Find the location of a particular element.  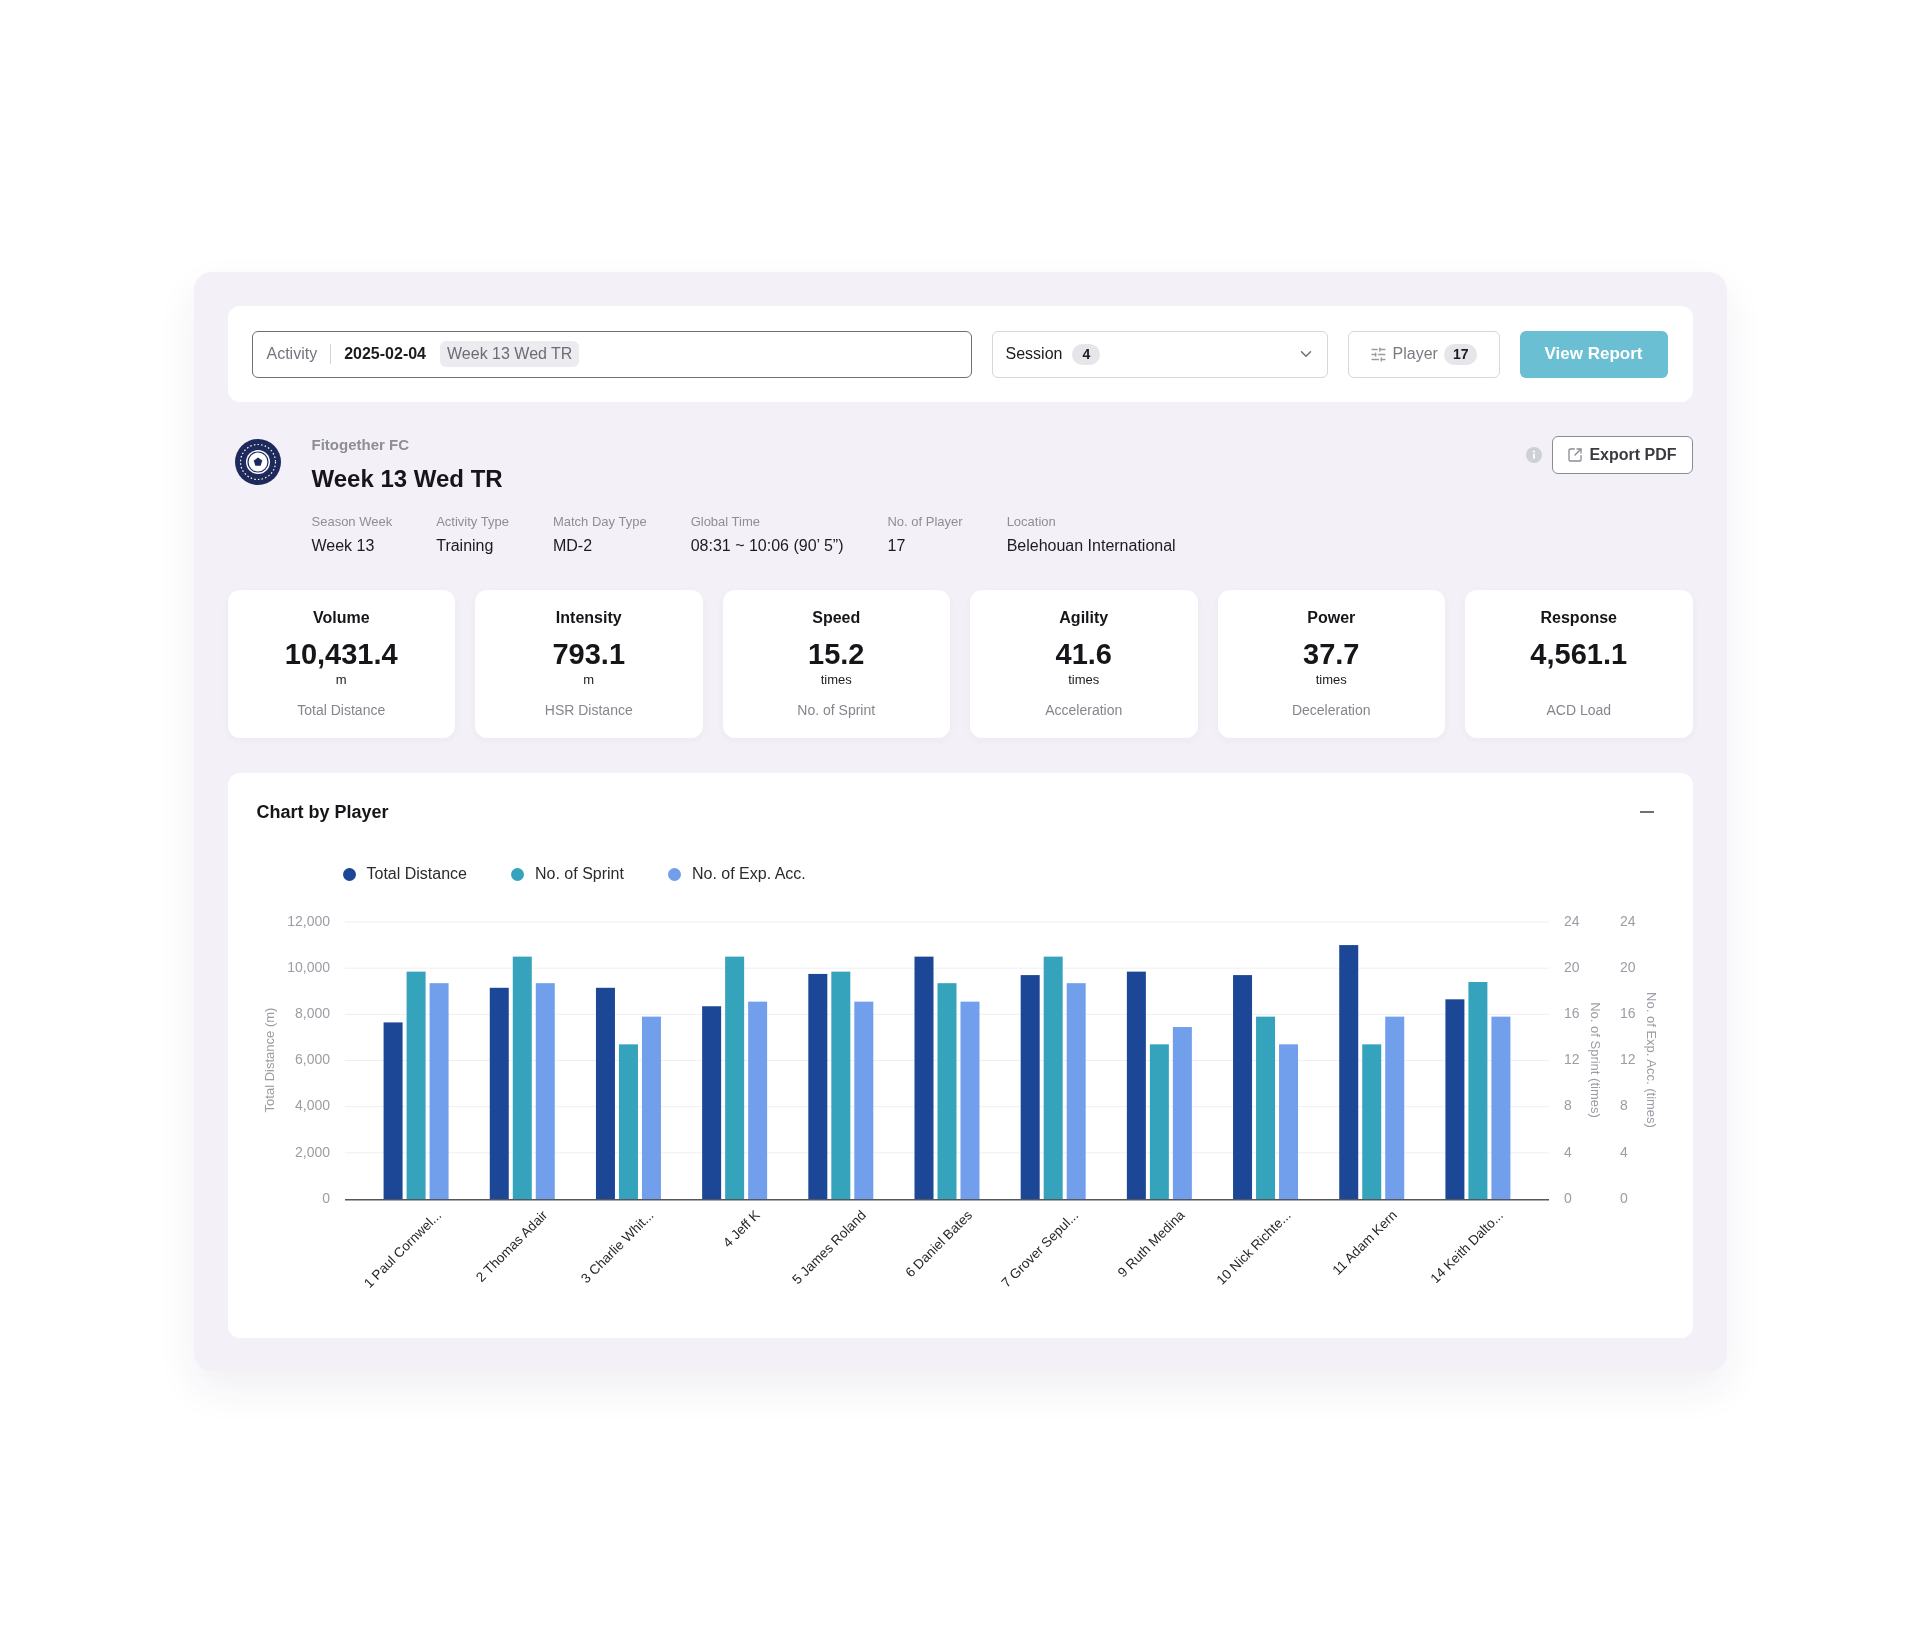

metric-value: 10,431.4 is located at coordinates (341, 654).